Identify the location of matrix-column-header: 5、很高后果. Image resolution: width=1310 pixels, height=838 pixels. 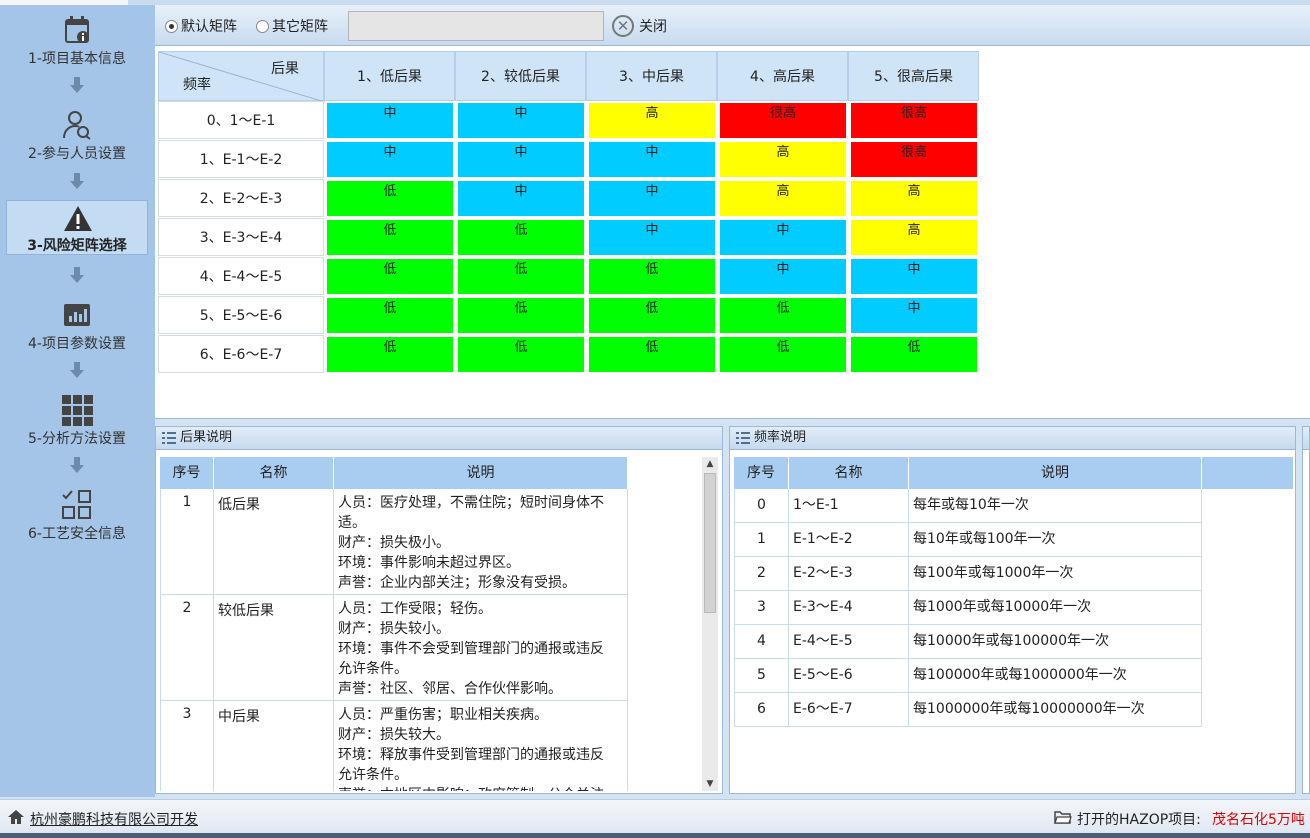
(913, 76).